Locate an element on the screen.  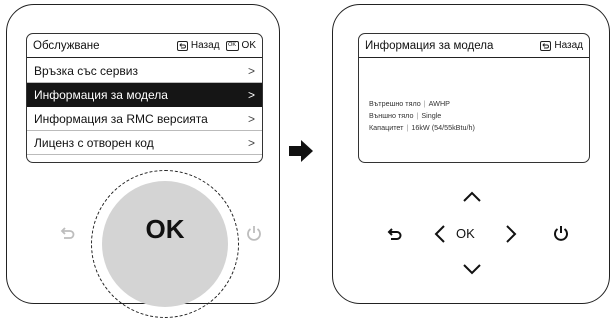
menu-item-model-info: Информация за модела > is located at coordinates (144, 95).